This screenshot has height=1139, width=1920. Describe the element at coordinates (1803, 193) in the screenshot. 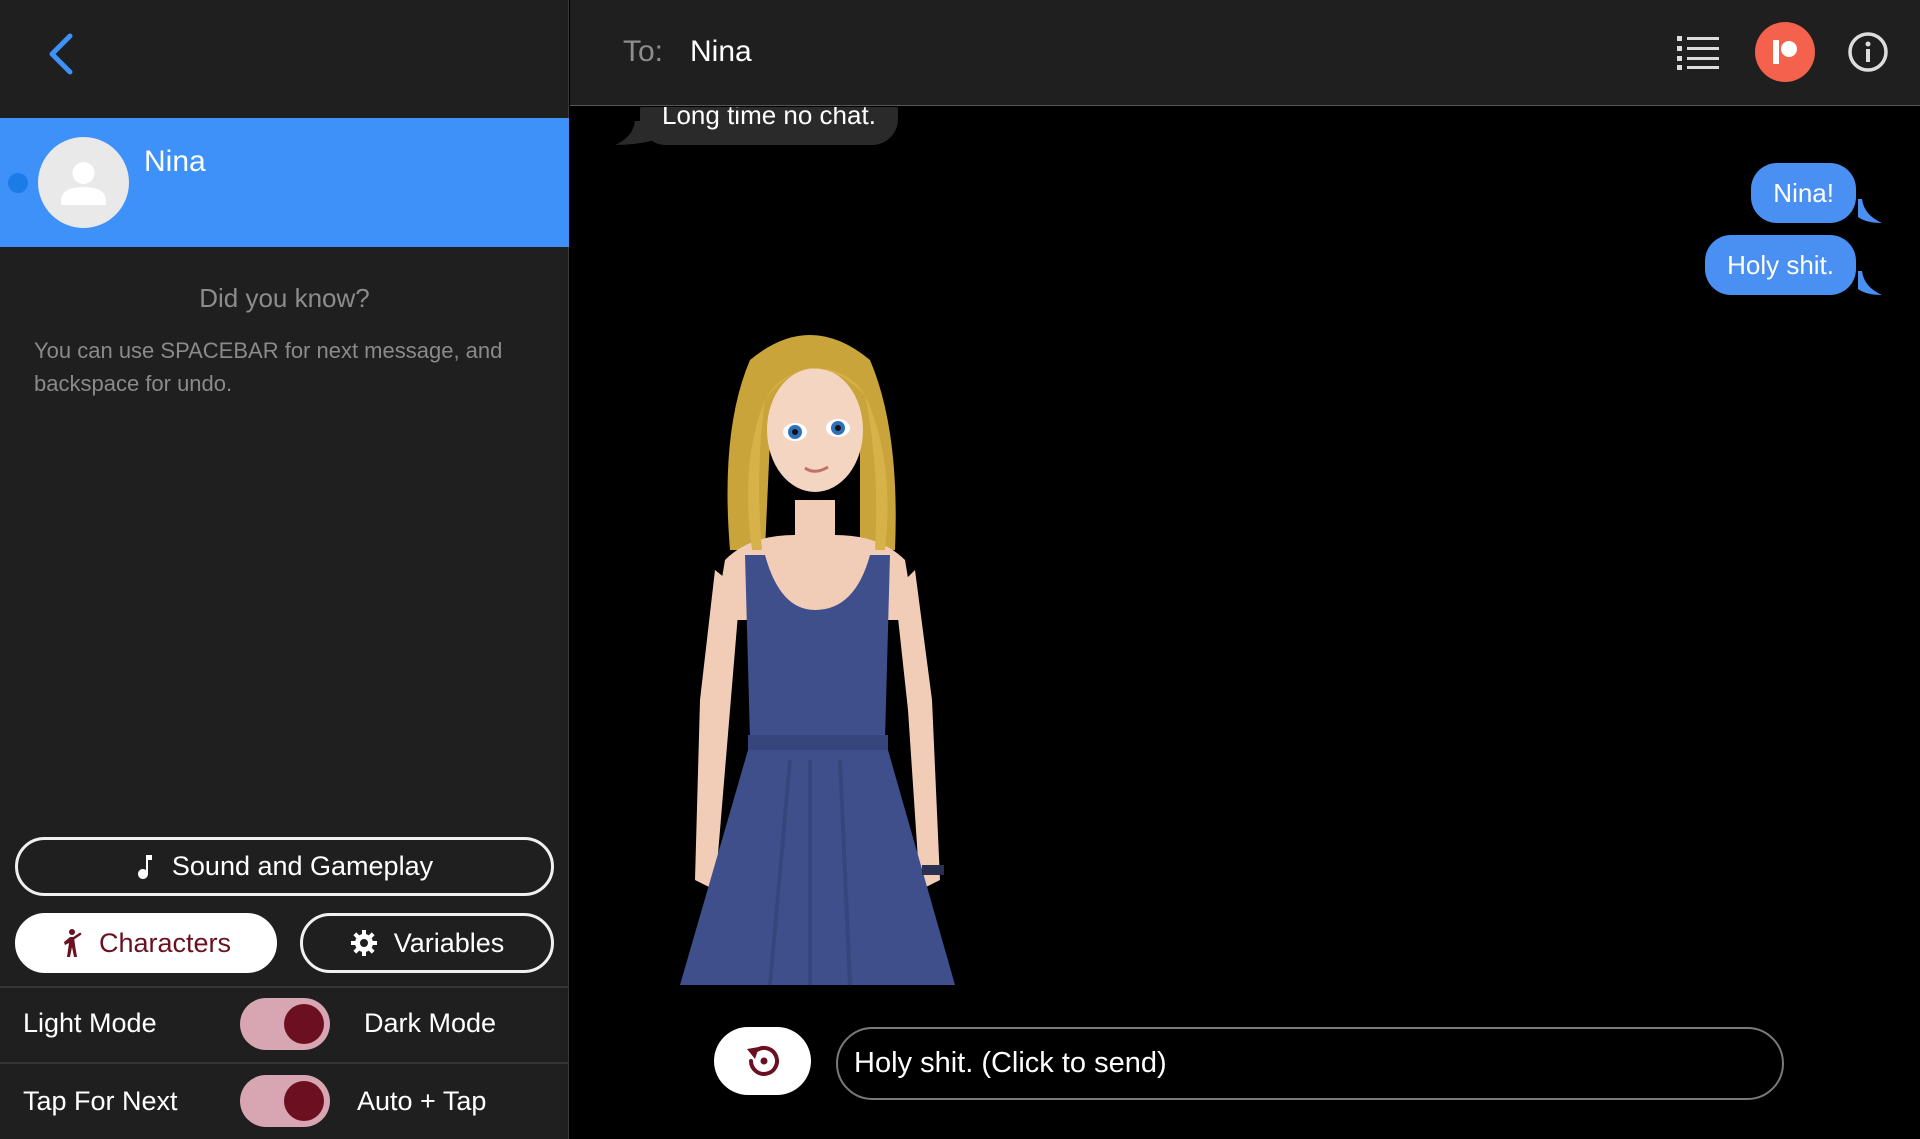

I see `message-outgoing: Nina!` at that location.